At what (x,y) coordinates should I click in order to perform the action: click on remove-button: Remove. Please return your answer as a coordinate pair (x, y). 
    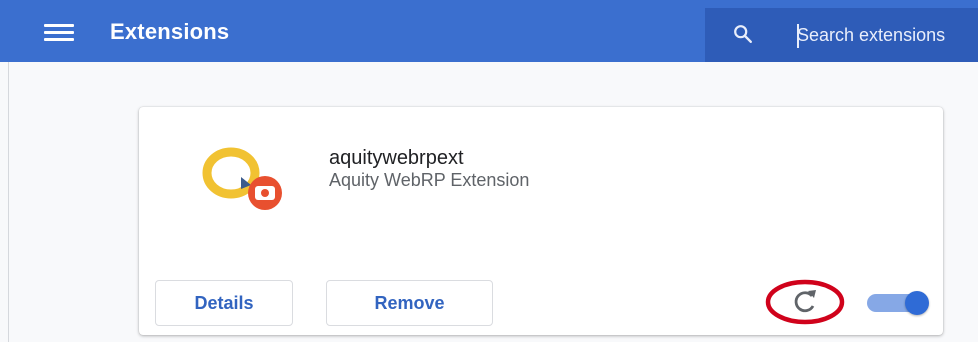
    Looking at the image, I should click on (409, 303).